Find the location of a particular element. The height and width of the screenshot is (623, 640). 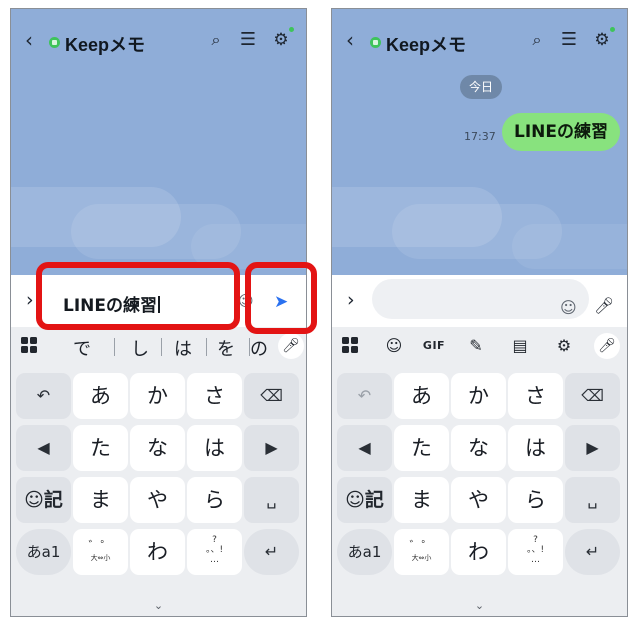

magic-wand-icon: ✎ is located at coordinates (476, 346).